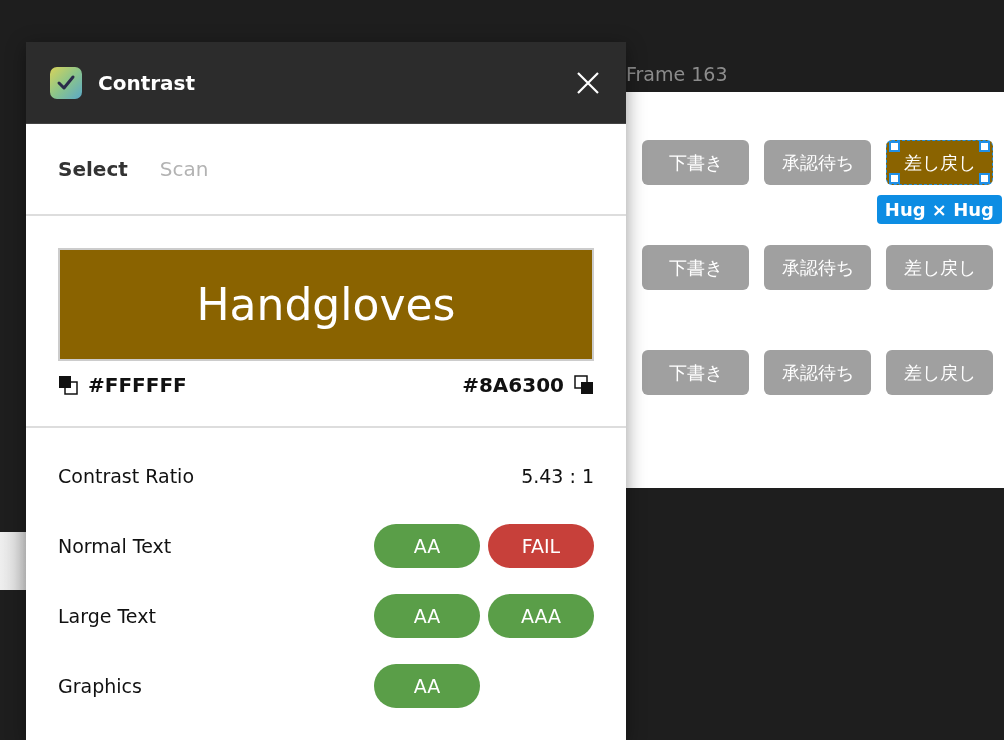 The height and width of the screenshot is (740, 1004). Describe the element at coordinates (126, 476) in the screenshot. I see `ratio-label: Contrast Ratio` at that location.